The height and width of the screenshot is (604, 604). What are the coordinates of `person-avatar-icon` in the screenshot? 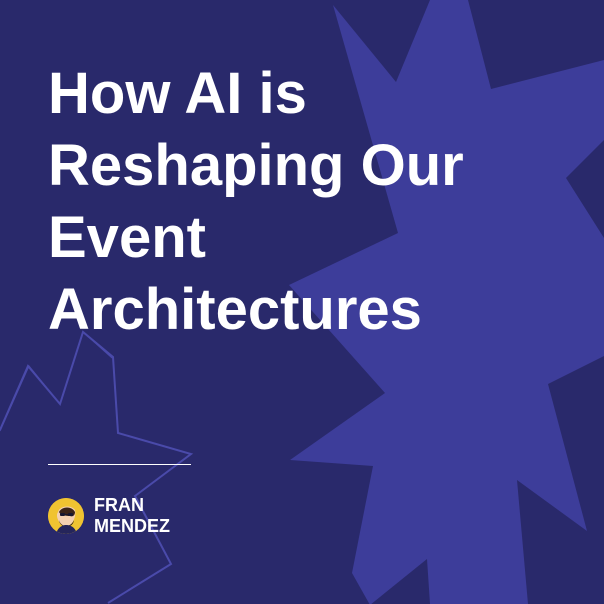 It's located at (66, 516).